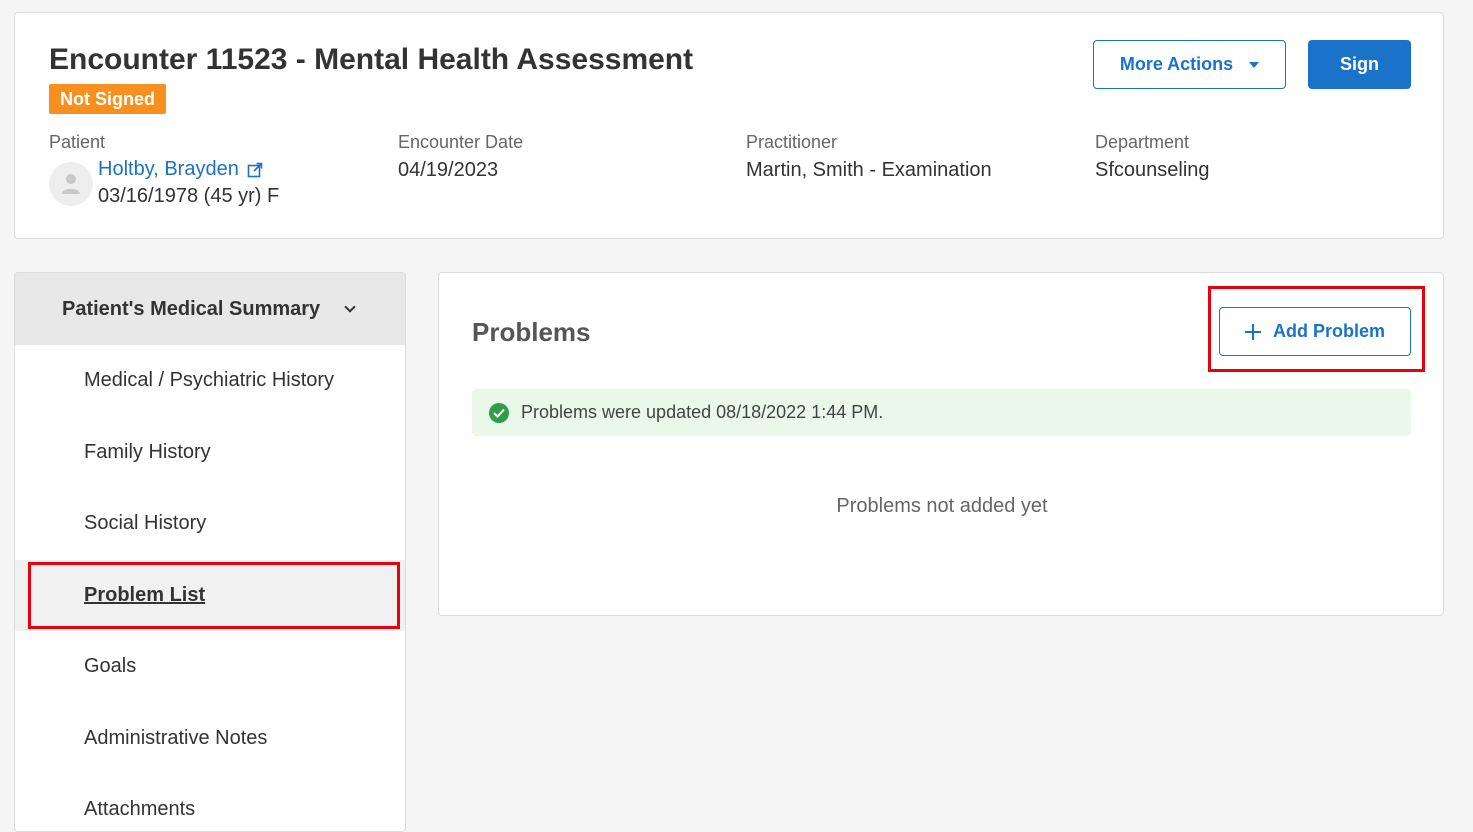  I want to click on sidebar-header: Patient's Medical Summary, so click(210, 309).